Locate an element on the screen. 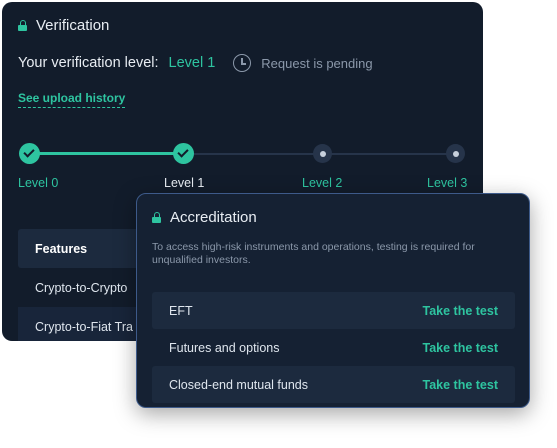  accreditation-title: Accreditation is located at coordinates (213, 217).